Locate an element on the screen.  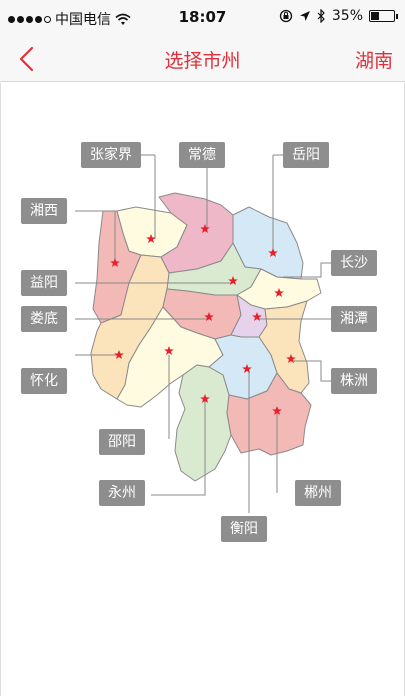
navigation-bar: 选择市州 湖南 is located at coordinates (202, 59).